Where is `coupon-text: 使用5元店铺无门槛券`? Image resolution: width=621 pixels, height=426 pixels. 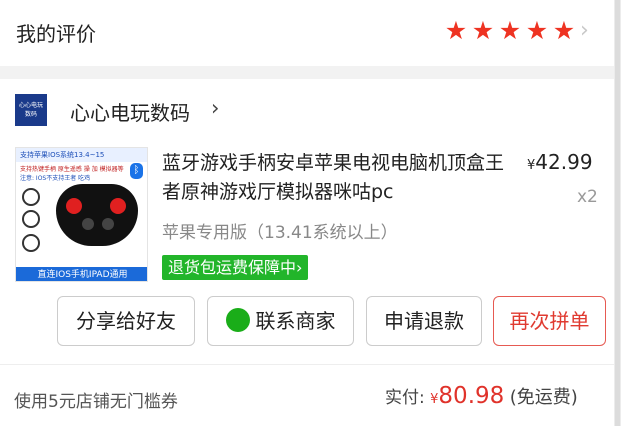
coupon-text: 使用5元店铺无门槛券 is located at coordinates (96, 402).